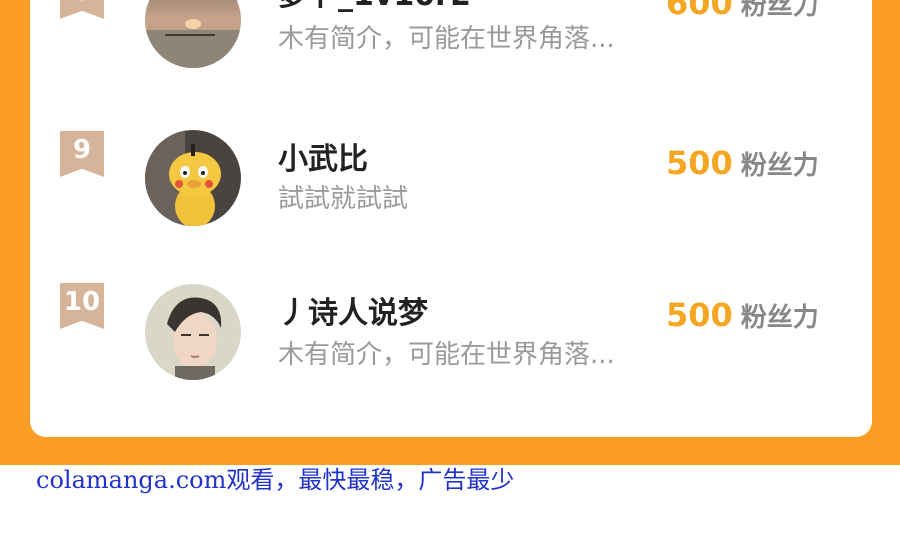 Image resolution: width=900 pixels, height=557 pixels. I want to click on fan-power: 600 粉丝力, so click(742, 11).